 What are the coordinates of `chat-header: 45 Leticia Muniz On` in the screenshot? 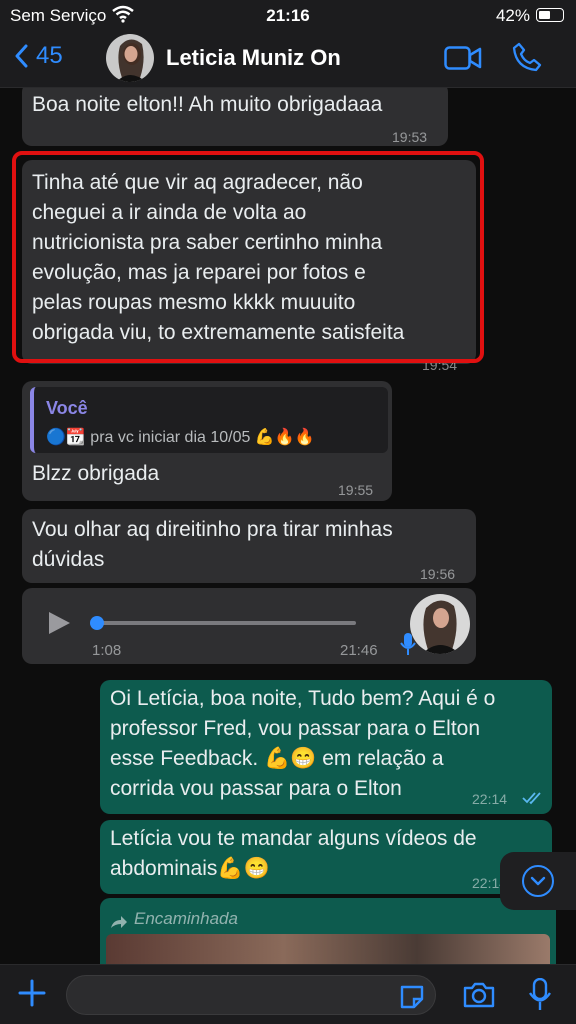 It's located at (288, 59).